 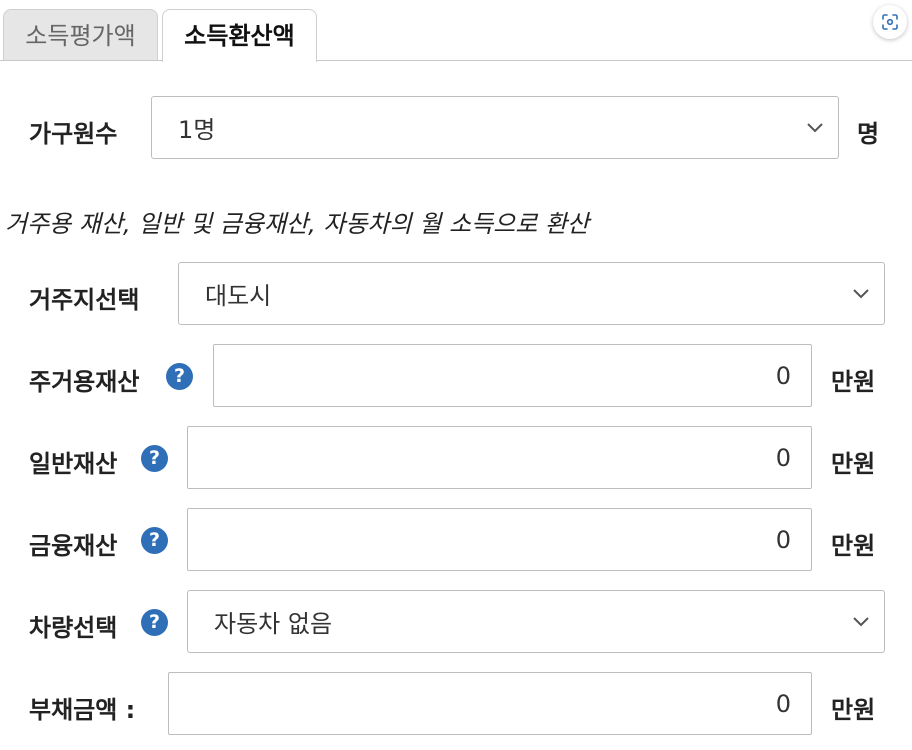 What do you see at coordinates (536, 621) in the screenshot?
I see `vehicle-select: 자동차 없음` at bounding box center [536, 621].